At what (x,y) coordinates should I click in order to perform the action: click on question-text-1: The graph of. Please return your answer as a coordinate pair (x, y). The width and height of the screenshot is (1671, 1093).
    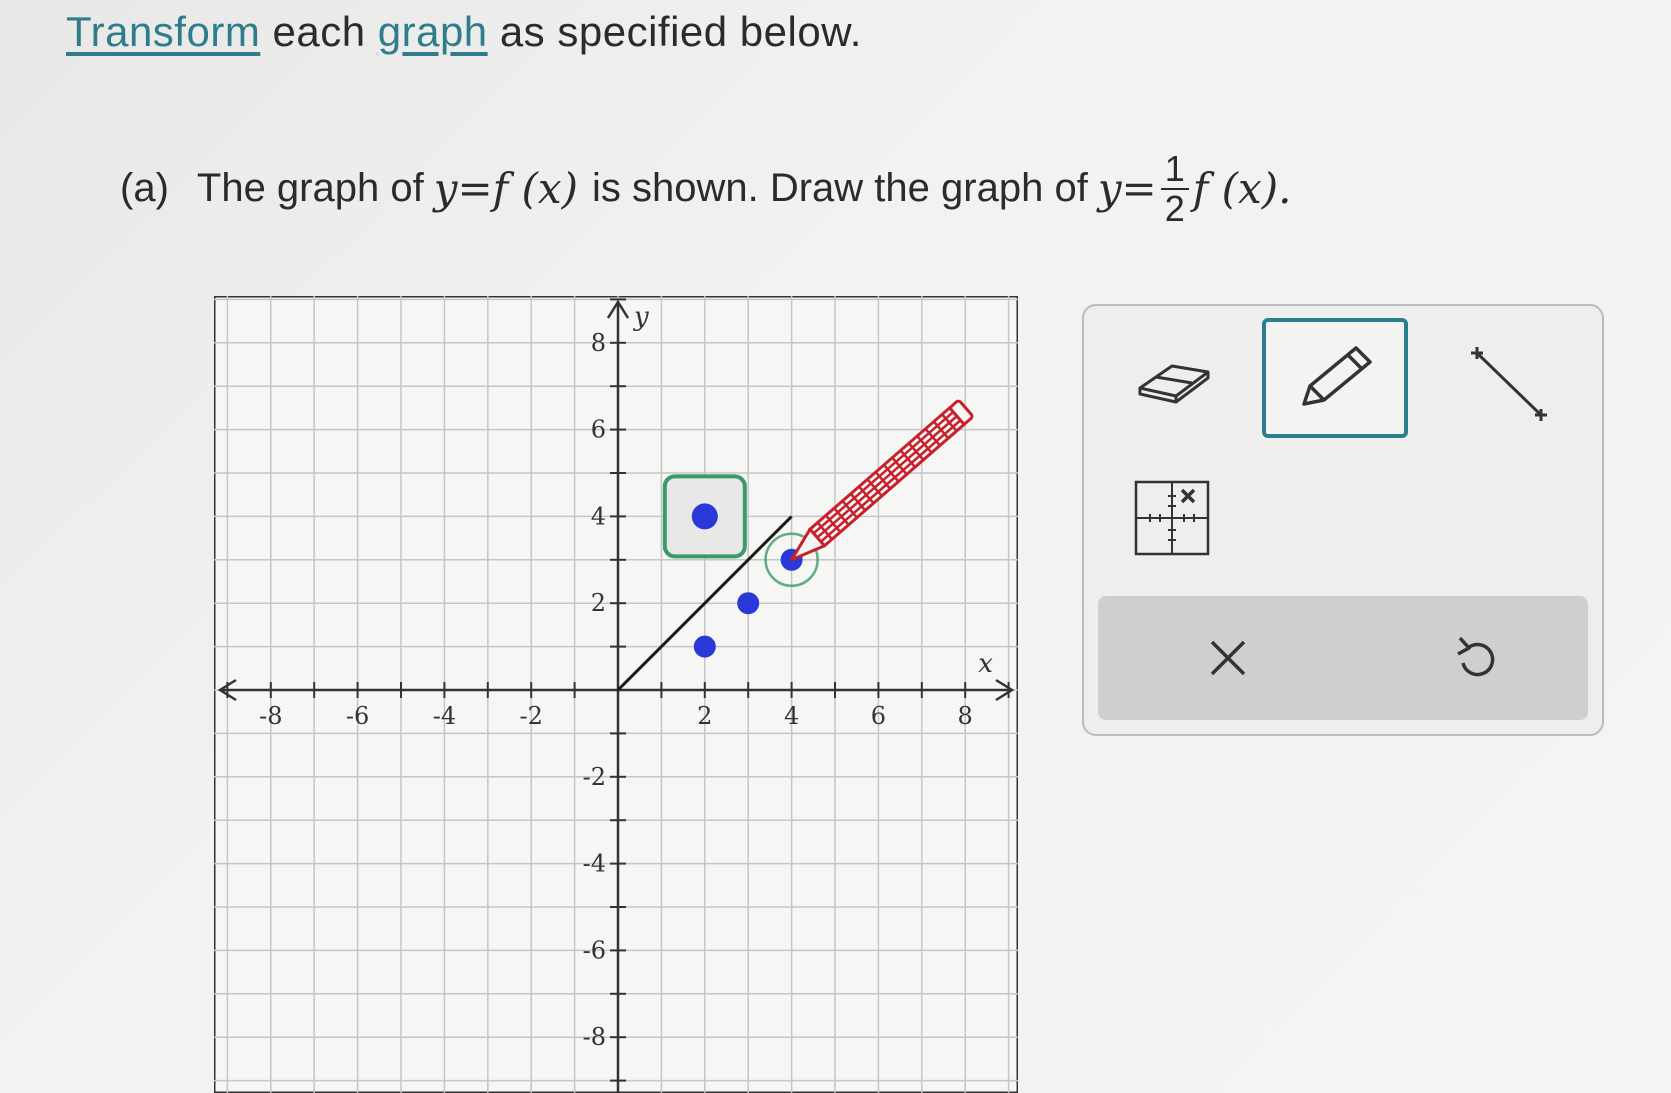
    Looking at the image, I should click on (310, 188).